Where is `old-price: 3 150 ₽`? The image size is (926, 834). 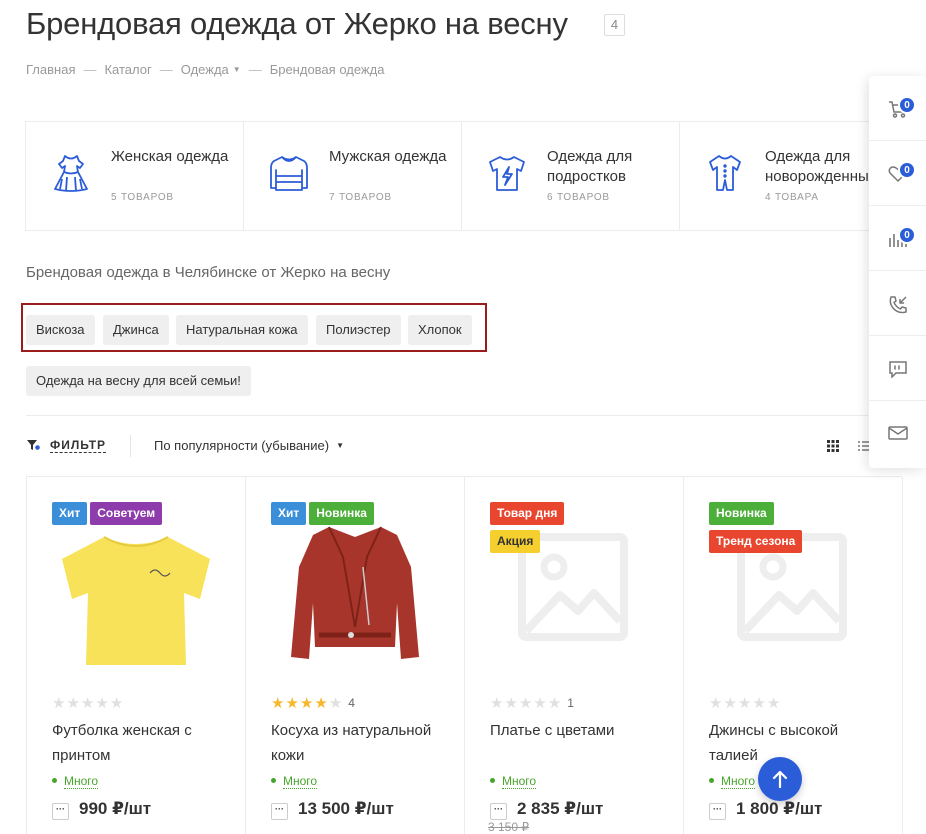 old-price: 3 150 ₽ is located at coordinates (508, 827).